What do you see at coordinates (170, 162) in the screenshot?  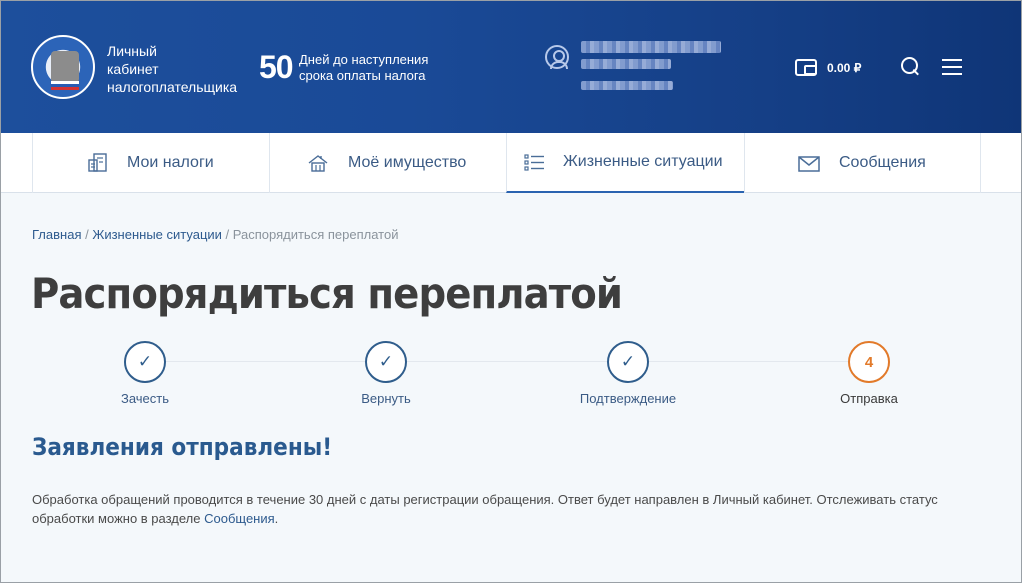 I see `nav-item-label: Мои налоги` at bounding box center [170, 162].